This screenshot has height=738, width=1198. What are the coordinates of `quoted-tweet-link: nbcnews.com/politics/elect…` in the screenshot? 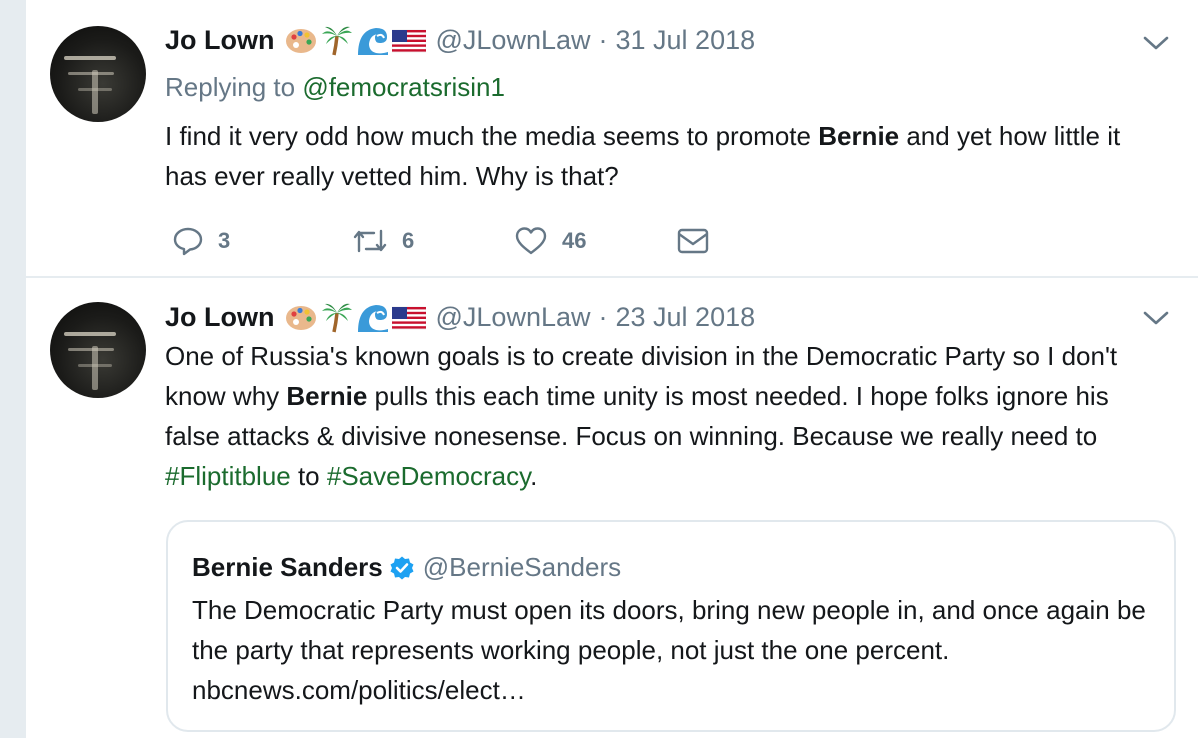 It's located at (359, 690).